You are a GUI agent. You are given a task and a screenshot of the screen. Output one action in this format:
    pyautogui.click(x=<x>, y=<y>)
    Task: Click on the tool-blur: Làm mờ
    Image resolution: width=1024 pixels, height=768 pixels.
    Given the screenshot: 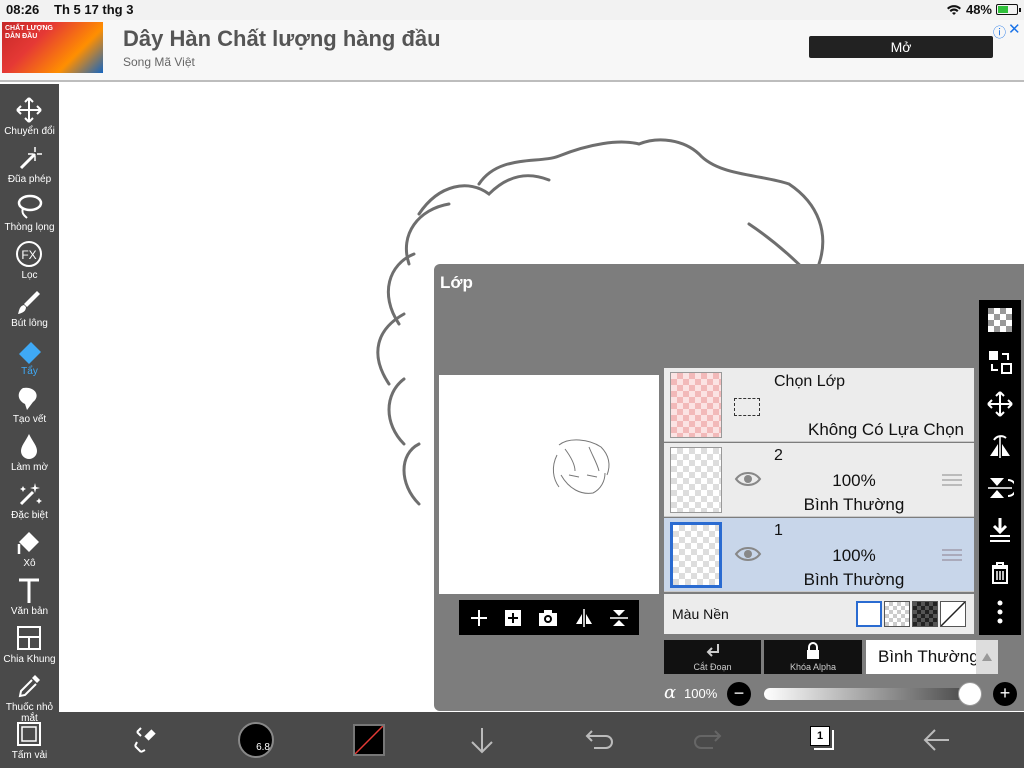 What is the action you would take?
    pyautogui.click(x=29, y=452)
    